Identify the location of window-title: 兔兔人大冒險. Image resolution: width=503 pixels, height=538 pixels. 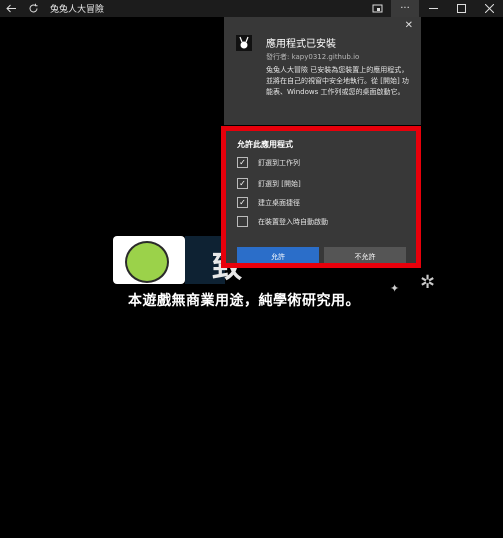
(77, 10).